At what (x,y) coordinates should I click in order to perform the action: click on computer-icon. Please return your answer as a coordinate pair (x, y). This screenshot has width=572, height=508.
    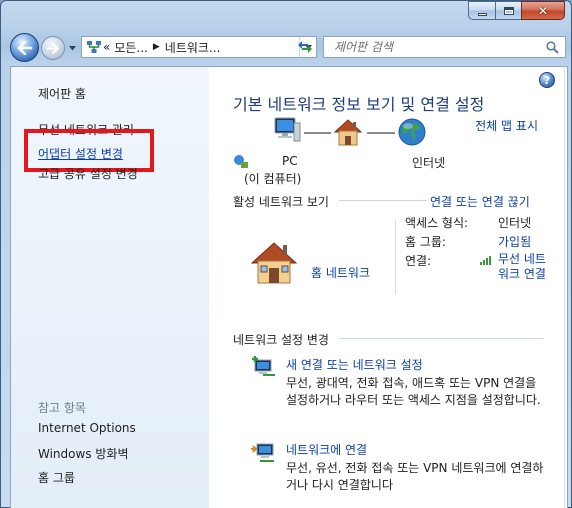
    Looking at the image, I should click on (287, 130).